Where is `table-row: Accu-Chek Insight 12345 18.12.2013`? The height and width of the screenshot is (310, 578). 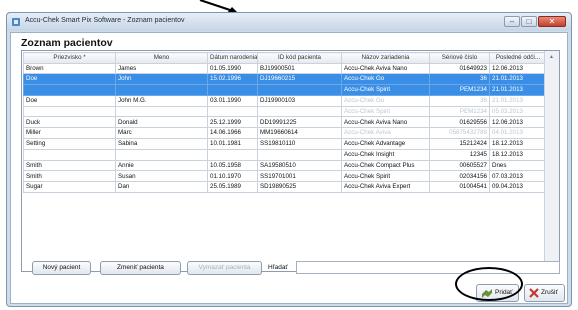 table-row: Accu-Chek Insight 12345 18.12.2013 is located at coordinates (285, 154).